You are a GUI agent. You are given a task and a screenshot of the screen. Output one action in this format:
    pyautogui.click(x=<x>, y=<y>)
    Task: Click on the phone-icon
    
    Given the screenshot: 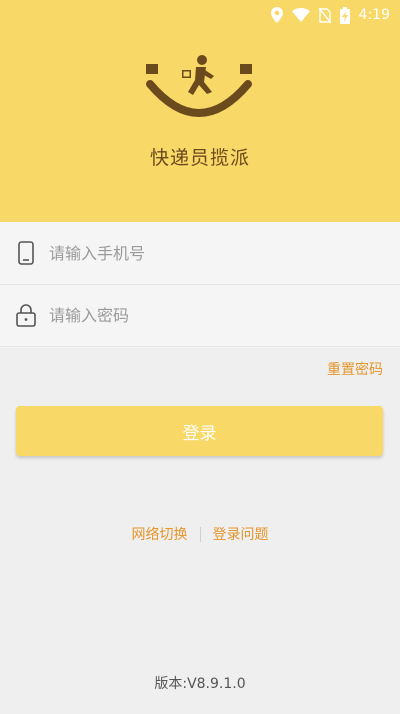 What is the action you would take?
    pyautogui.click(x=26, y=253)
    